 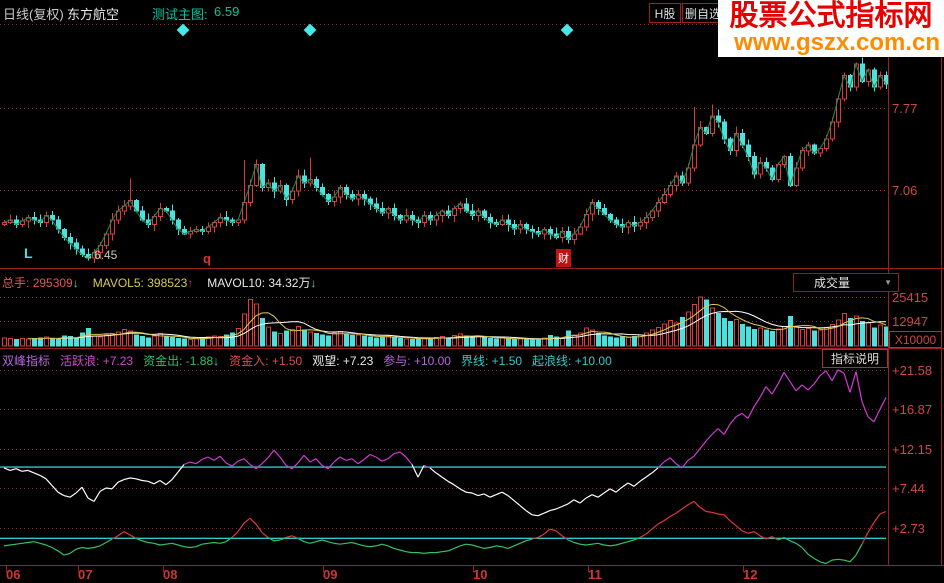 I want to click on indicator-field-zijinchu: 资金出: -1.88↓, so click(x=181, y=361).